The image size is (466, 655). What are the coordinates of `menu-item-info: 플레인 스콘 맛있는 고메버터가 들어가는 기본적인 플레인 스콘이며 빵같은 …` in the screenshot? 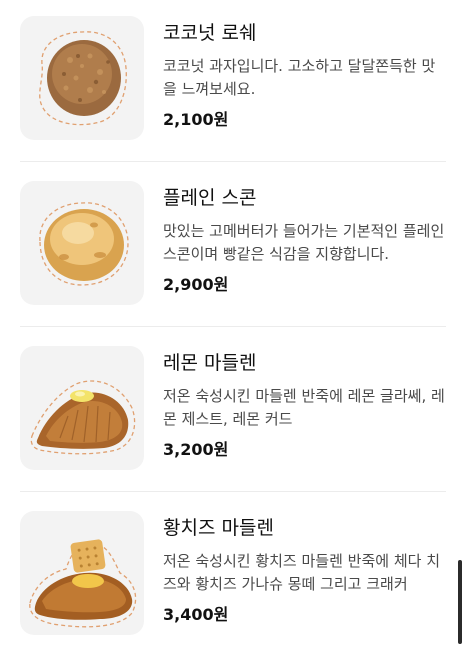 It's located at (305, 240).